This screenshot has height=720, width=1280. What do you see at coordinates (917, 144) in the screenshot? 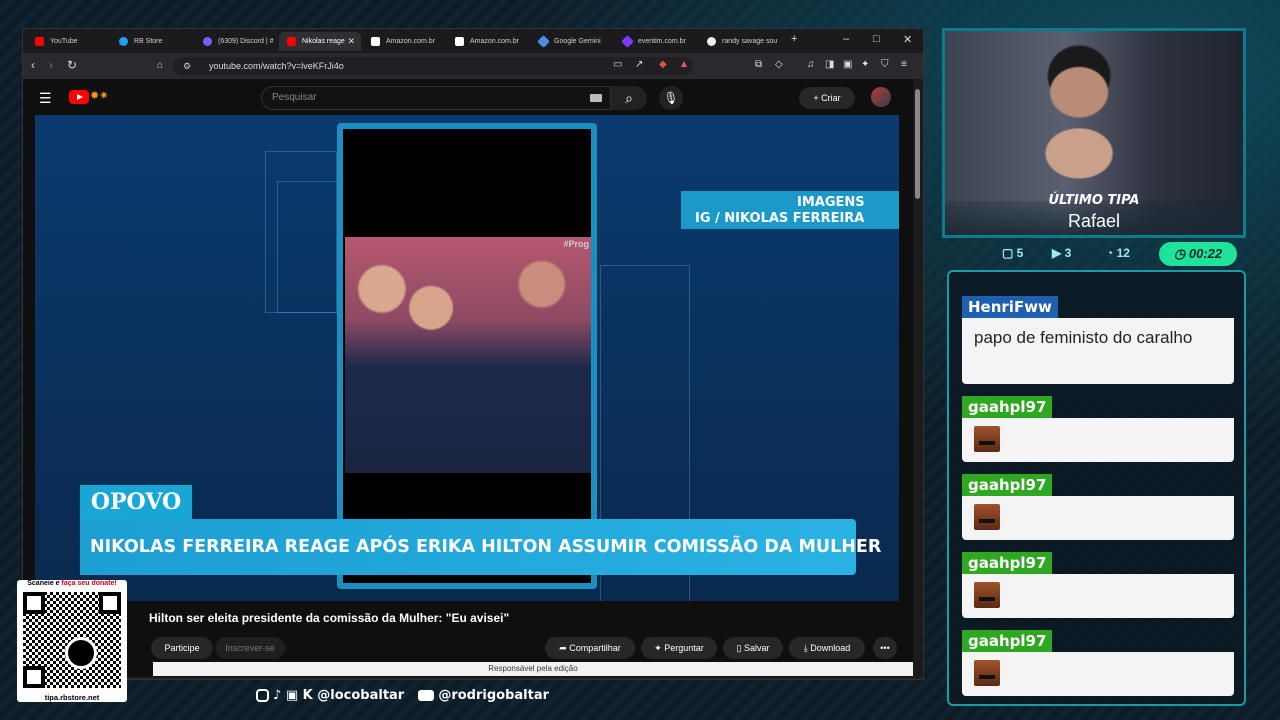
I see `scrollbar-thumb` at bounding box center [917, 144].